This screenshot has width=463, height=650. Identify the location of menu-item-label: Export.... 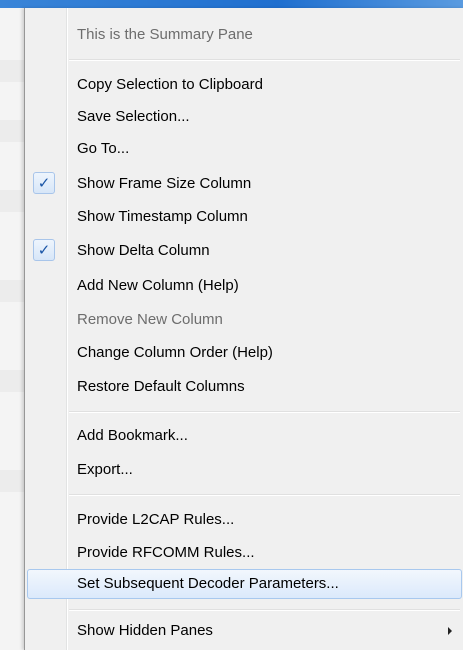
(105, 469).